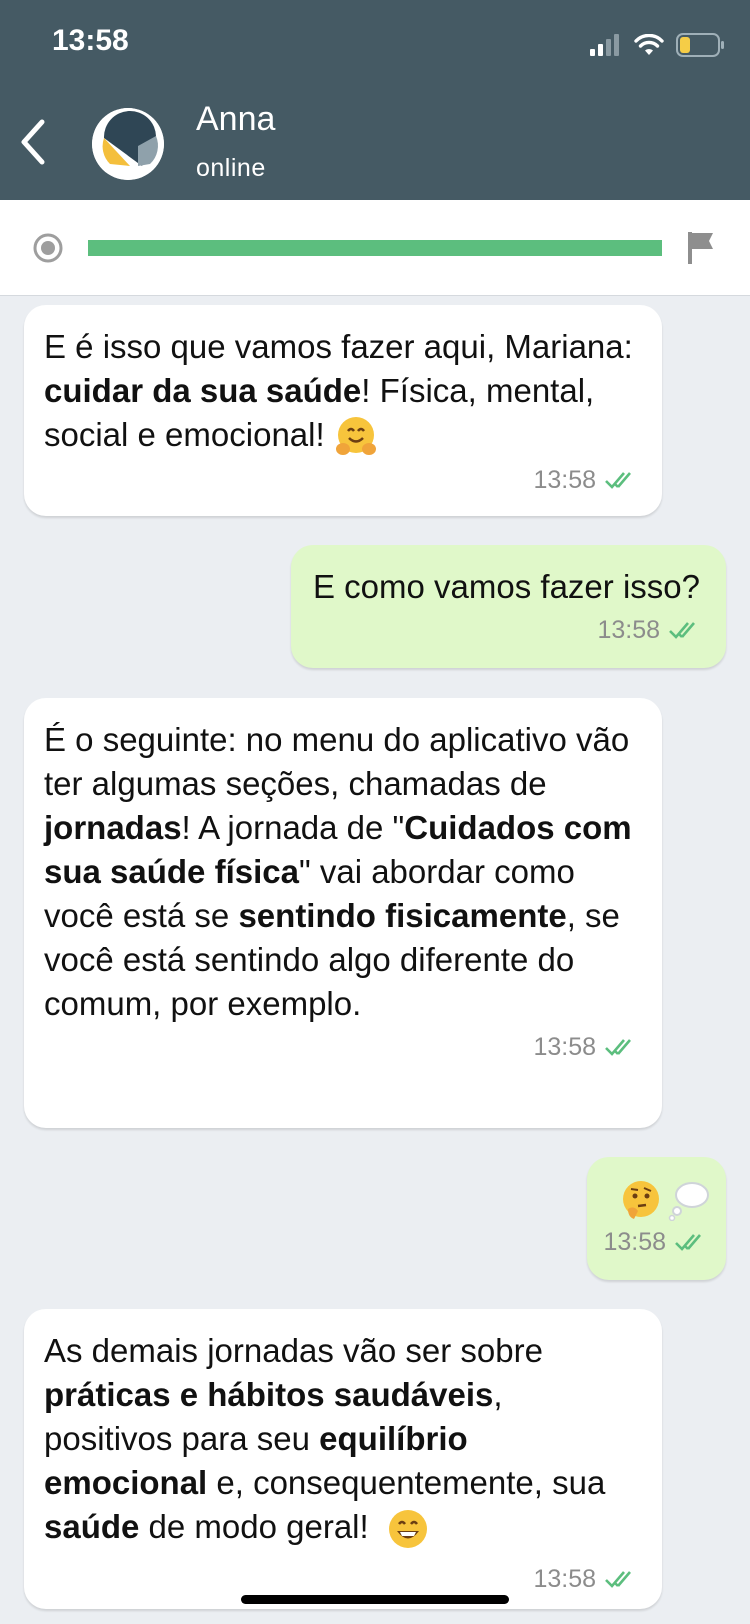  Describe the element at coordinates (641, 1200) in the screenshot. I see `thinking-face-emoji-icon` at that location.